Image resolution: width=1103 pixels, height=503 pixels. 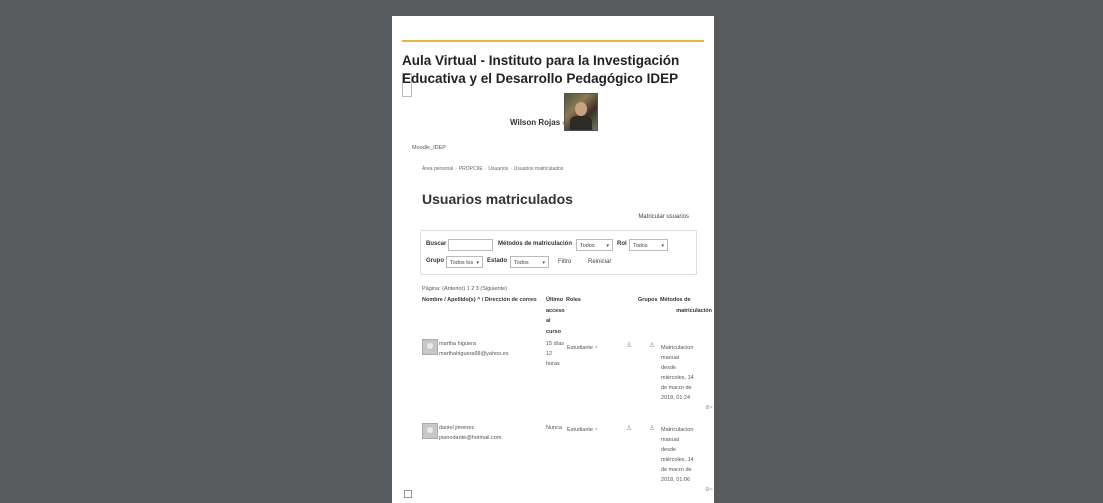 I want to click on header-line: al, so click(x=548, y=321).